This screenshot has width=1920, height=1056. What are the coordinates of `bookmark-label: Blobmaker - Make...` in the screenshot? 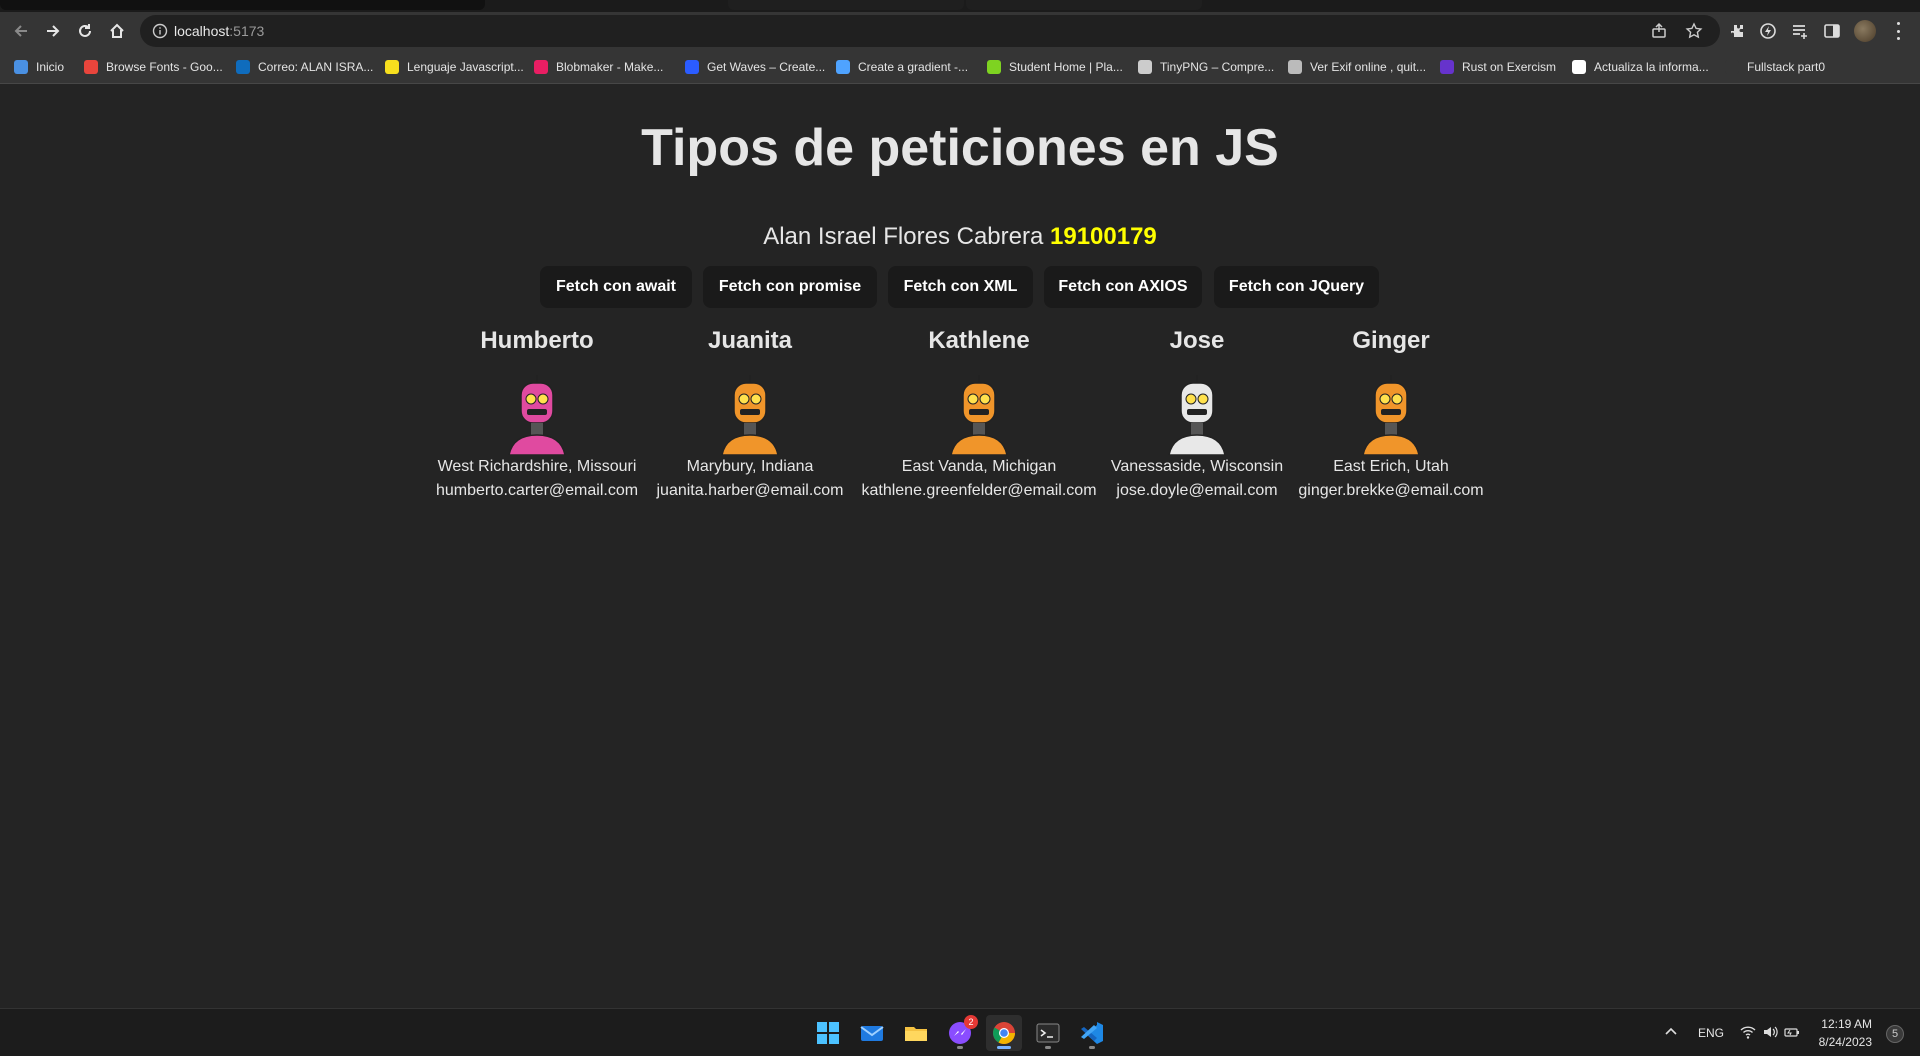 It's located at (610, 67).